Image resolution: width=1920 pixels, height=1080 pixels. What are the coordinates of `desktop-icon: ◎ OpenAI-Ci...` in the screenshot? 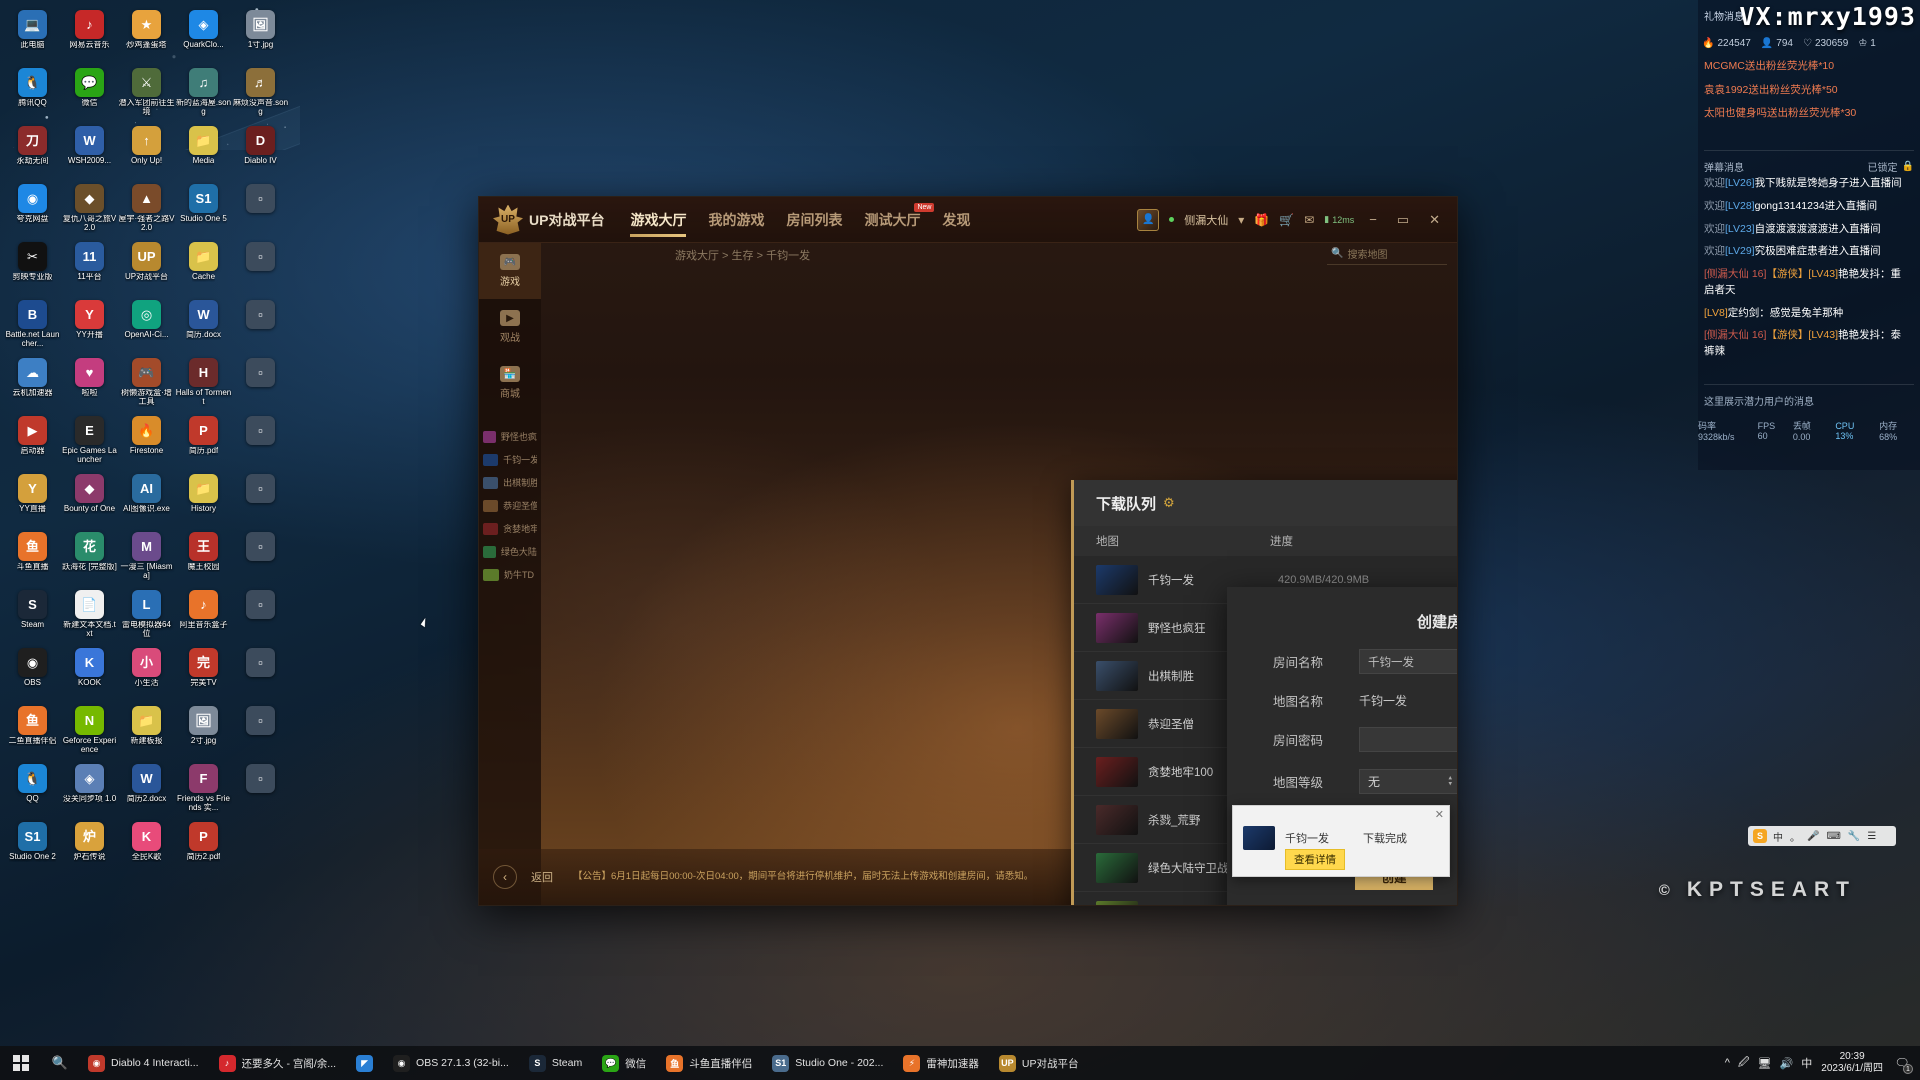 It's located at (146, 327).